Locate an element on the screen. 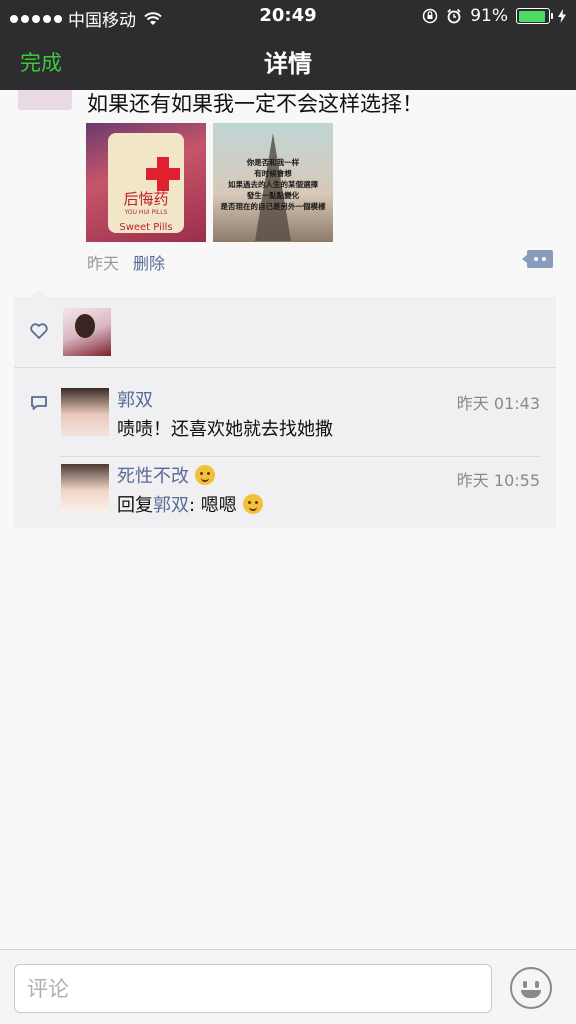  commenter-name: 郭双 is located at coordinates (135, 399).